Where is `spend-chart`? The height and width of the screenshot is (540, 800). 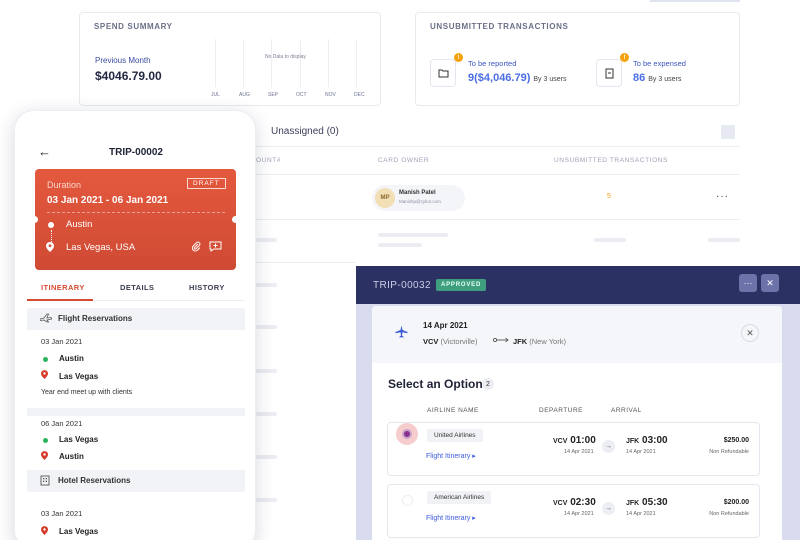 spend-chart is located at coordinates (290, 63).